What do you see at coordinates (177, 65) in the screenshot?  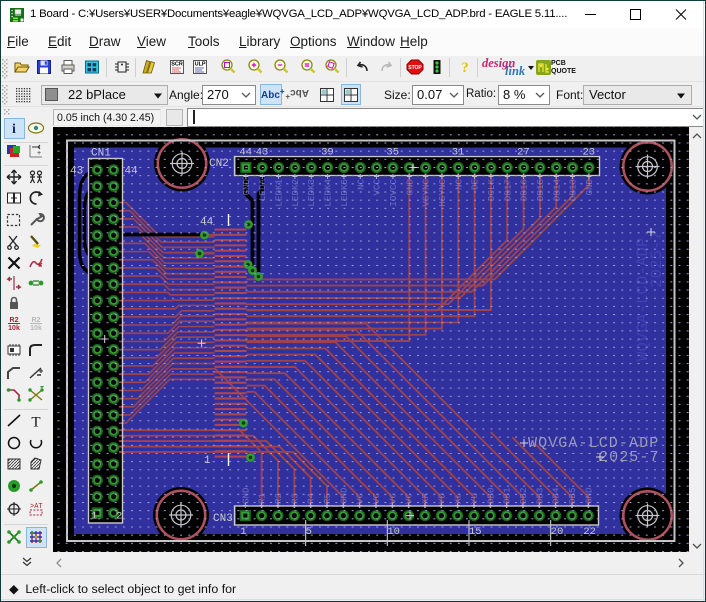 I see `svg-text: SCR` at bounding box center [177, 65].